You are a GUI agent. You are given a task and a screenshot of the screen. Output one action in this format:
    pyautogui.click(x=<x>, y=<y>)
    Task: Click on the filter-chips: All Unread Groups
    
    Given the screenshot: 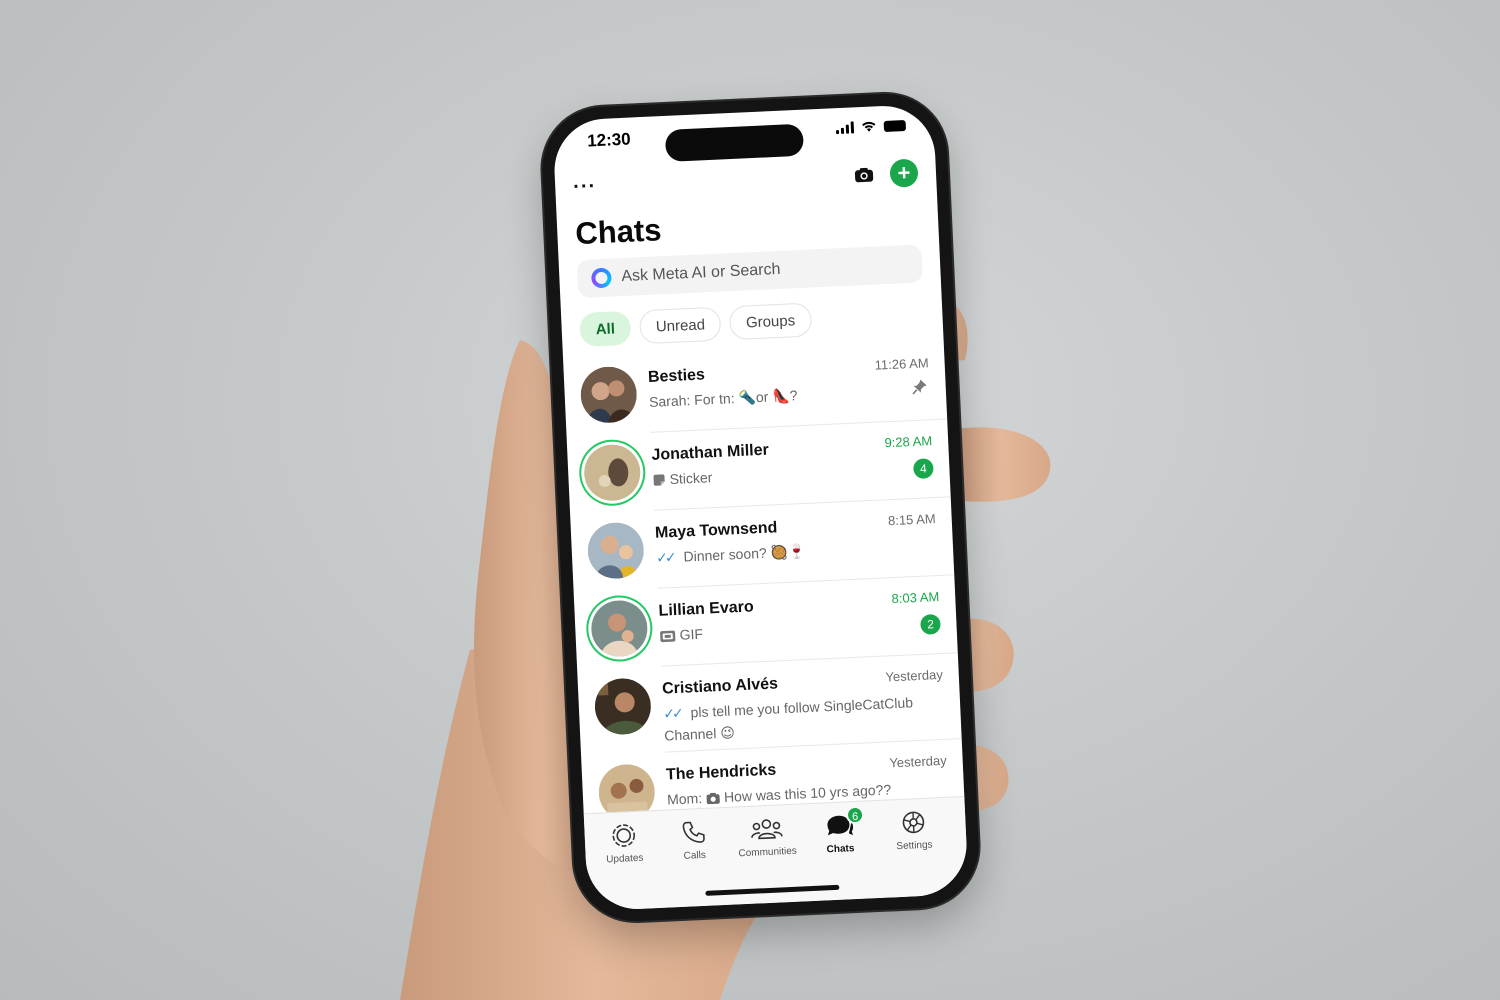 What is the action you would take?
    pyautogui.click(x=695, y=324)
    